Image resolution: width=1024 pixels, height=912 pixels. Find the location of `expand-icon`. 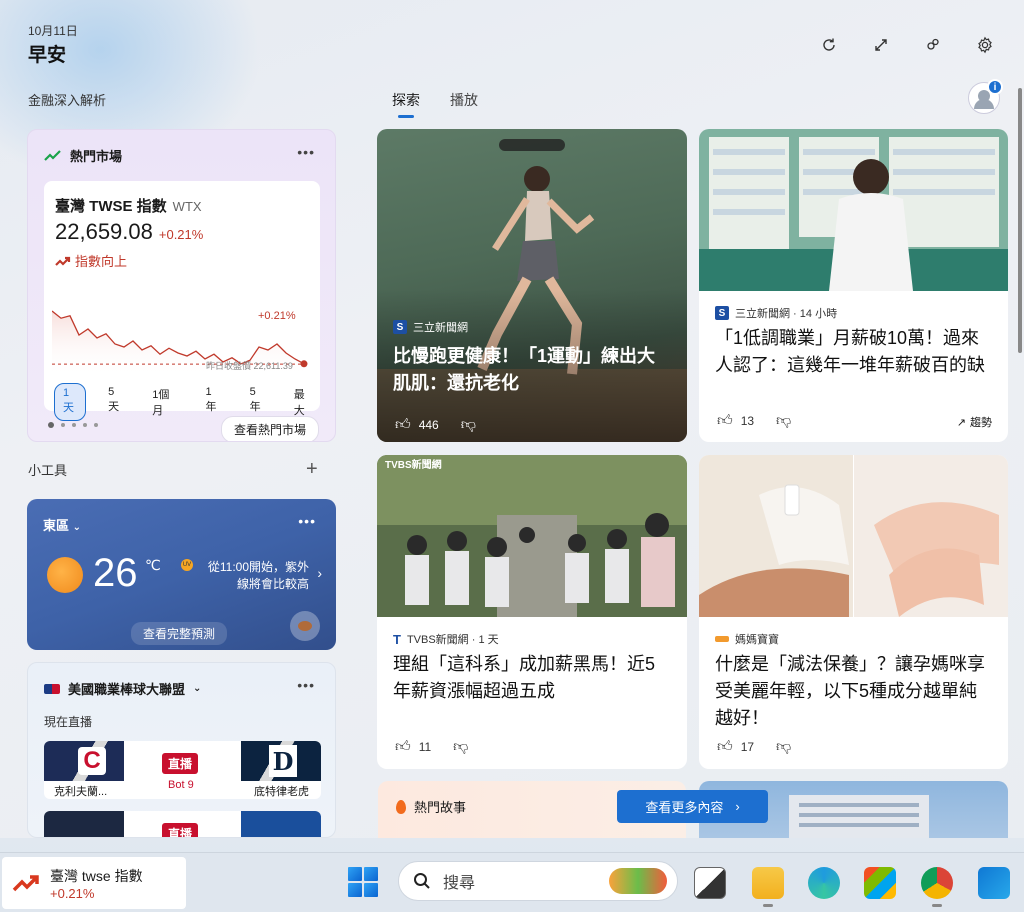

expand-icon is located at coordinates (881, 45).